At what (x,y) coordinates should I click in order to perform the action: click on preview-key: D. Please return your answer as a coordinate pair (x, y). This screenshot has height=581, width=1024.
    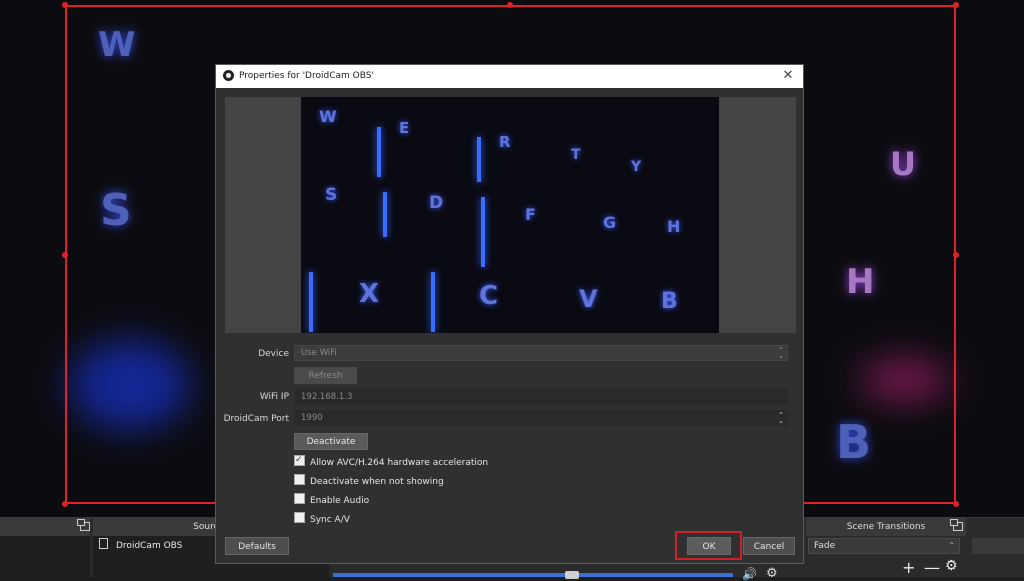
    Looking at the image, I should click on (436, 203).